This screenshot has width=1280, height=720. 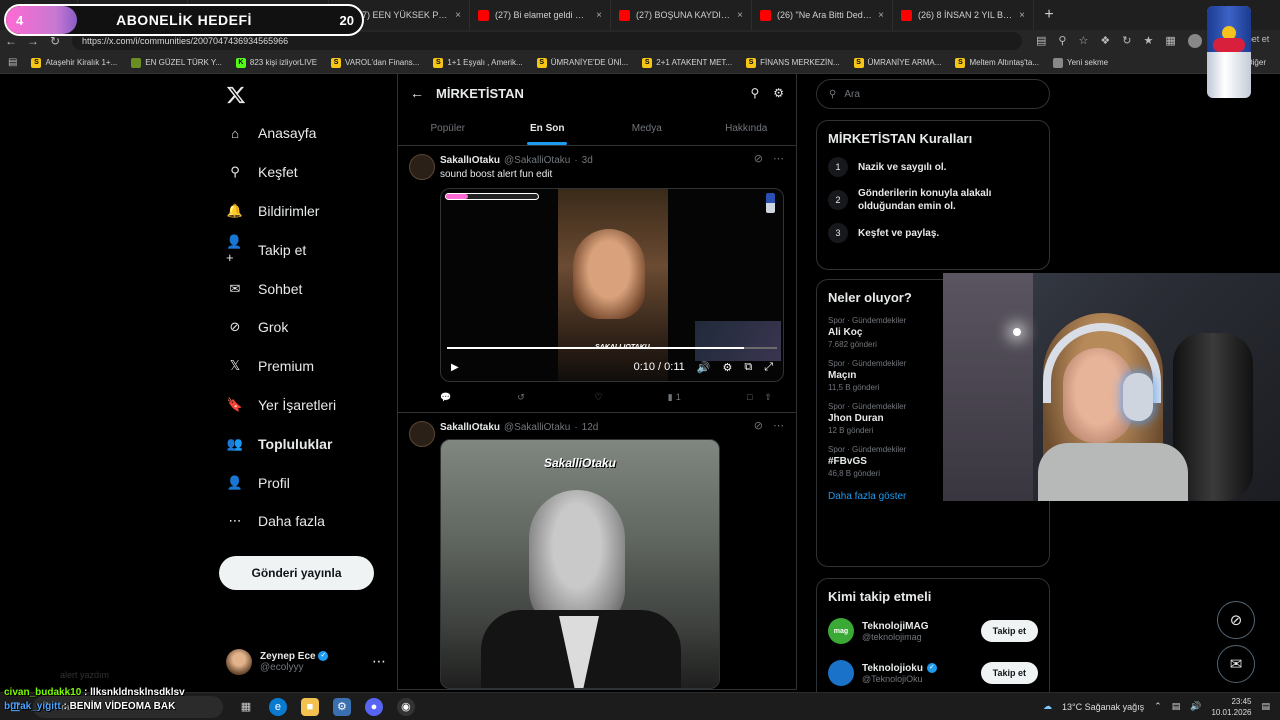 What do you see at coordinates (1158, 706) in the screenshot?
I see `tray-expand-icon: ⌃` at bounding box center [1158, 706].